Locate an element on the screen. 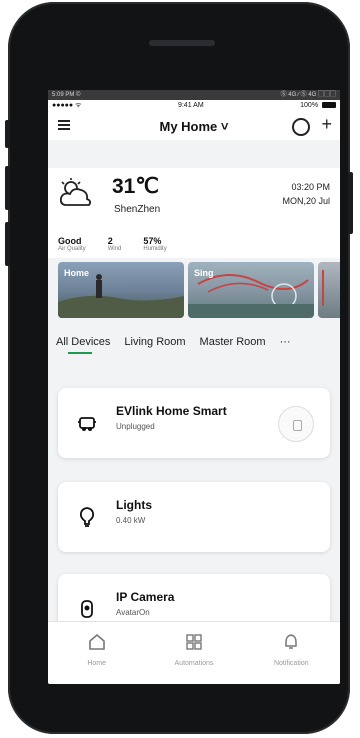 The image size is (360, 738). nav-home: Home is located at coordinates (97, 653).